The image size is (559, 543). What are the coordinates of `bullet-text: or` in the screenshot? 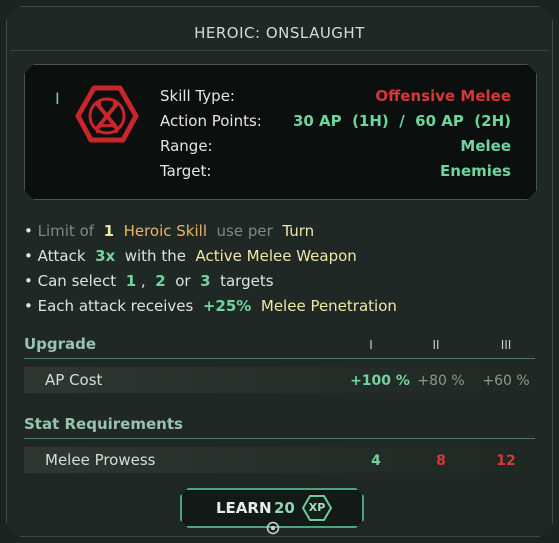 It's located at (183, 281).